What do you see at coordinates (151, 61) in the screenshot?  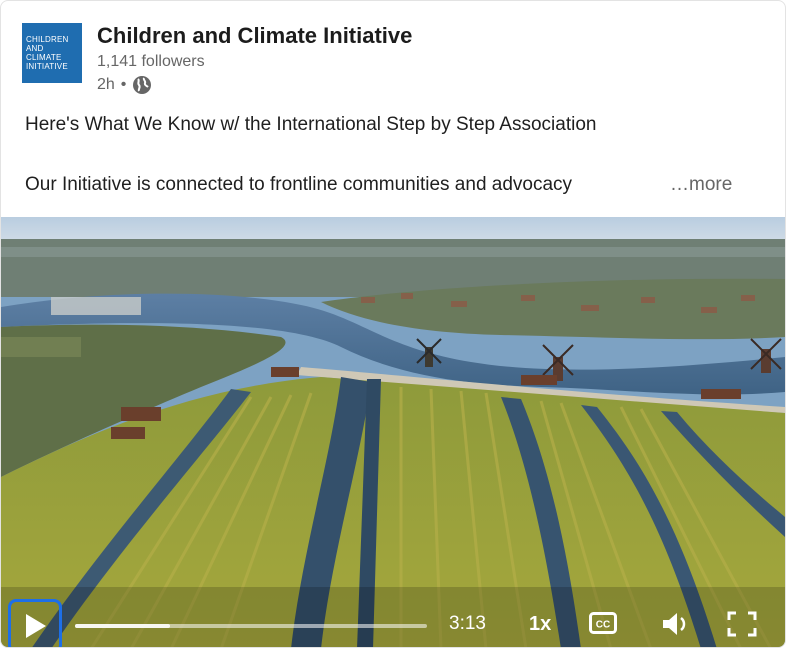 I see `follower-count: 1,141 followers` at bounding box center [151, 61].